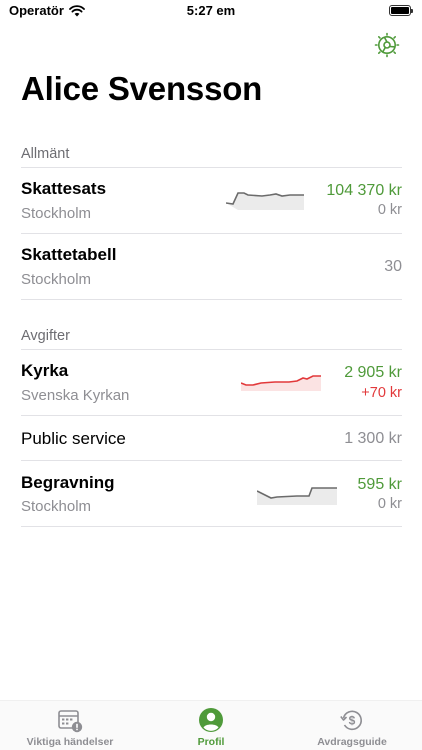  Describe the element at coordinates (389, 504) in the screenshot. I see `begravning-change: 0 kr` at that location.